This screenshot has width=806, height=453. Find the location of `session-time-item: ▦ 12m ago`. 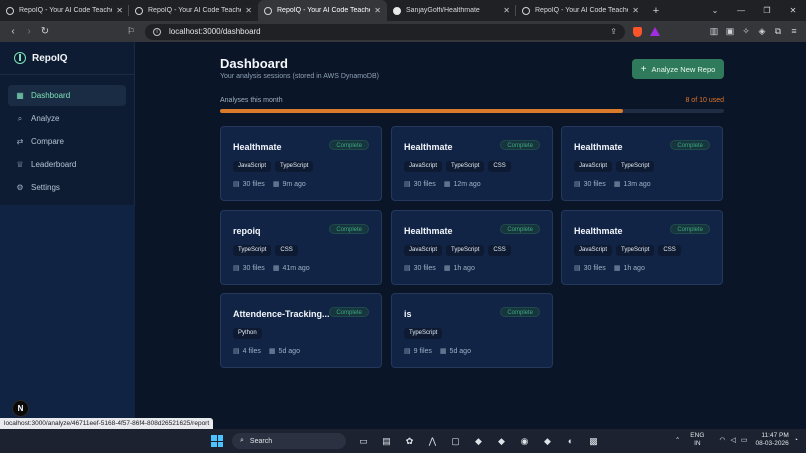

session-time-item: ▦ 12m ago is located at coordinates (462, 184).